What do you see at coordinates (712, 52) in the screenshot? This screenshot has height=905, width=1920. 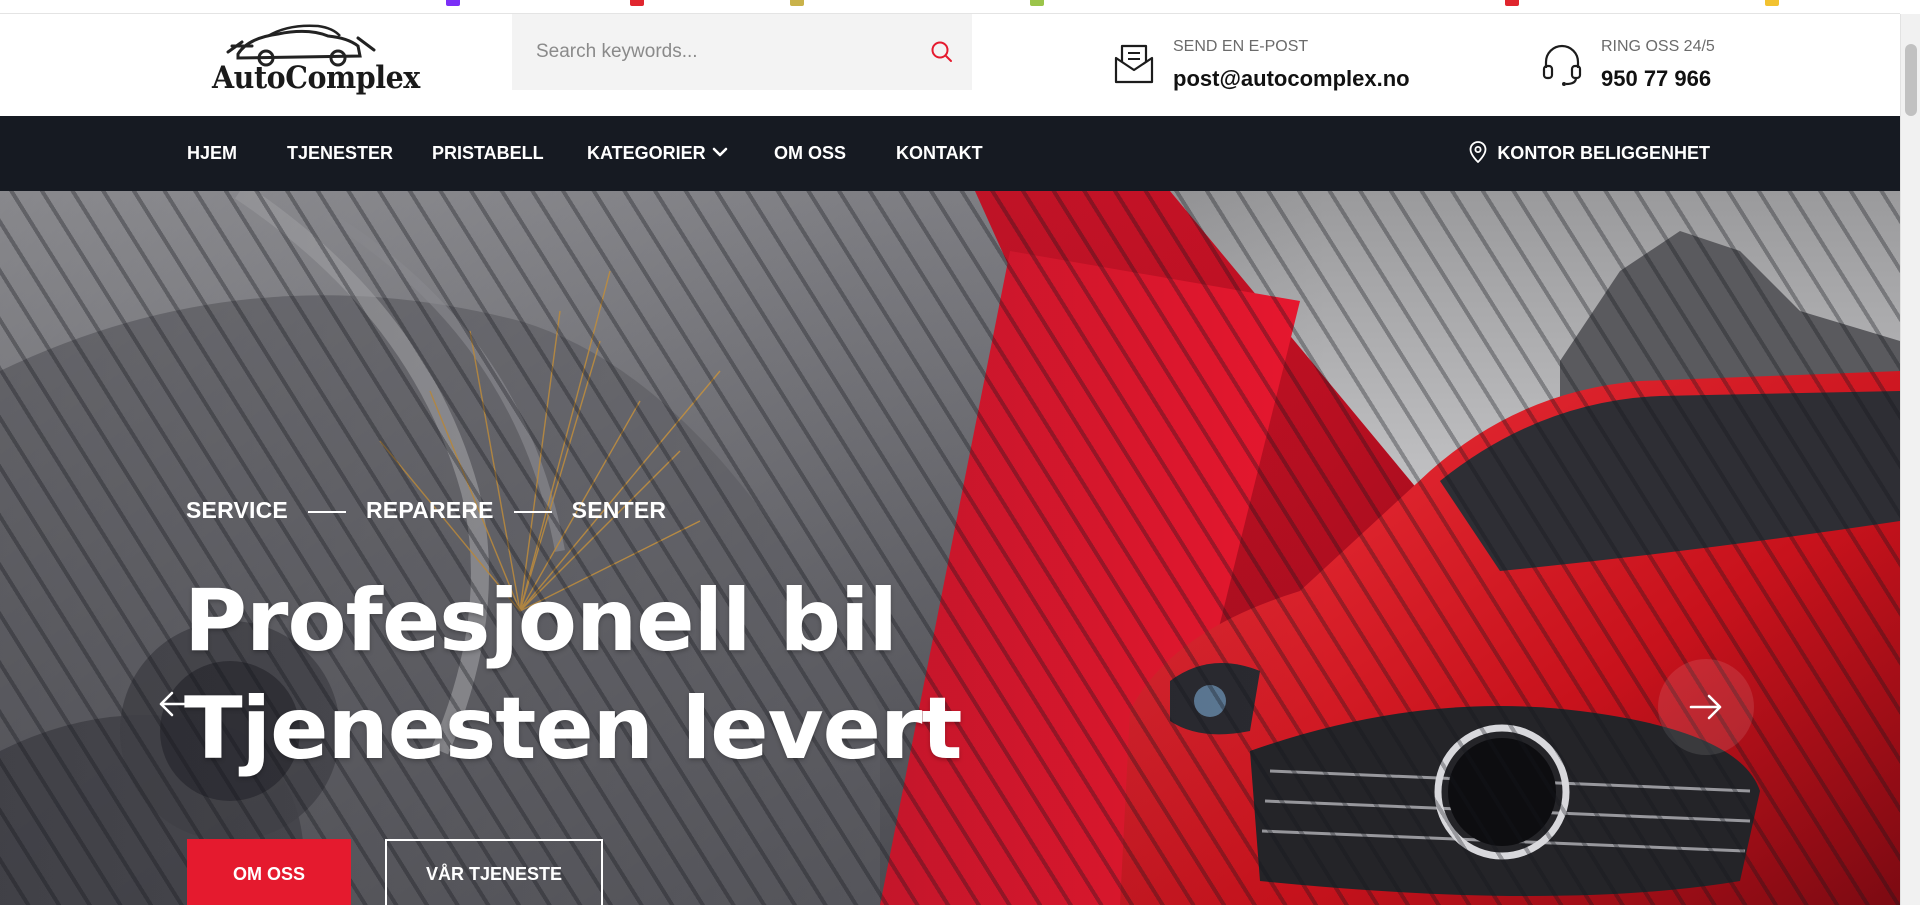 I see `search-input` at bounding box center [712, 52].